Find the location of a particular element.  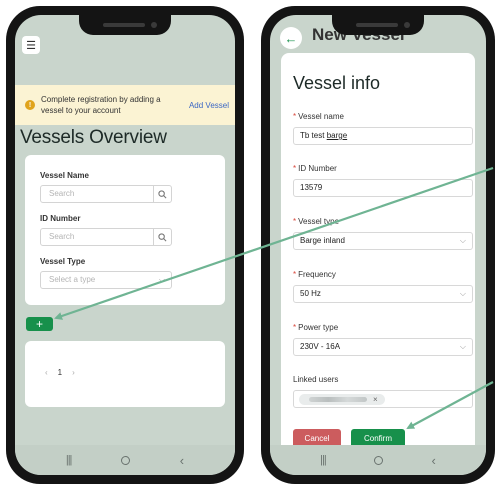

pagination-card: ‹ 1 › is located at coordinates (125, 374).